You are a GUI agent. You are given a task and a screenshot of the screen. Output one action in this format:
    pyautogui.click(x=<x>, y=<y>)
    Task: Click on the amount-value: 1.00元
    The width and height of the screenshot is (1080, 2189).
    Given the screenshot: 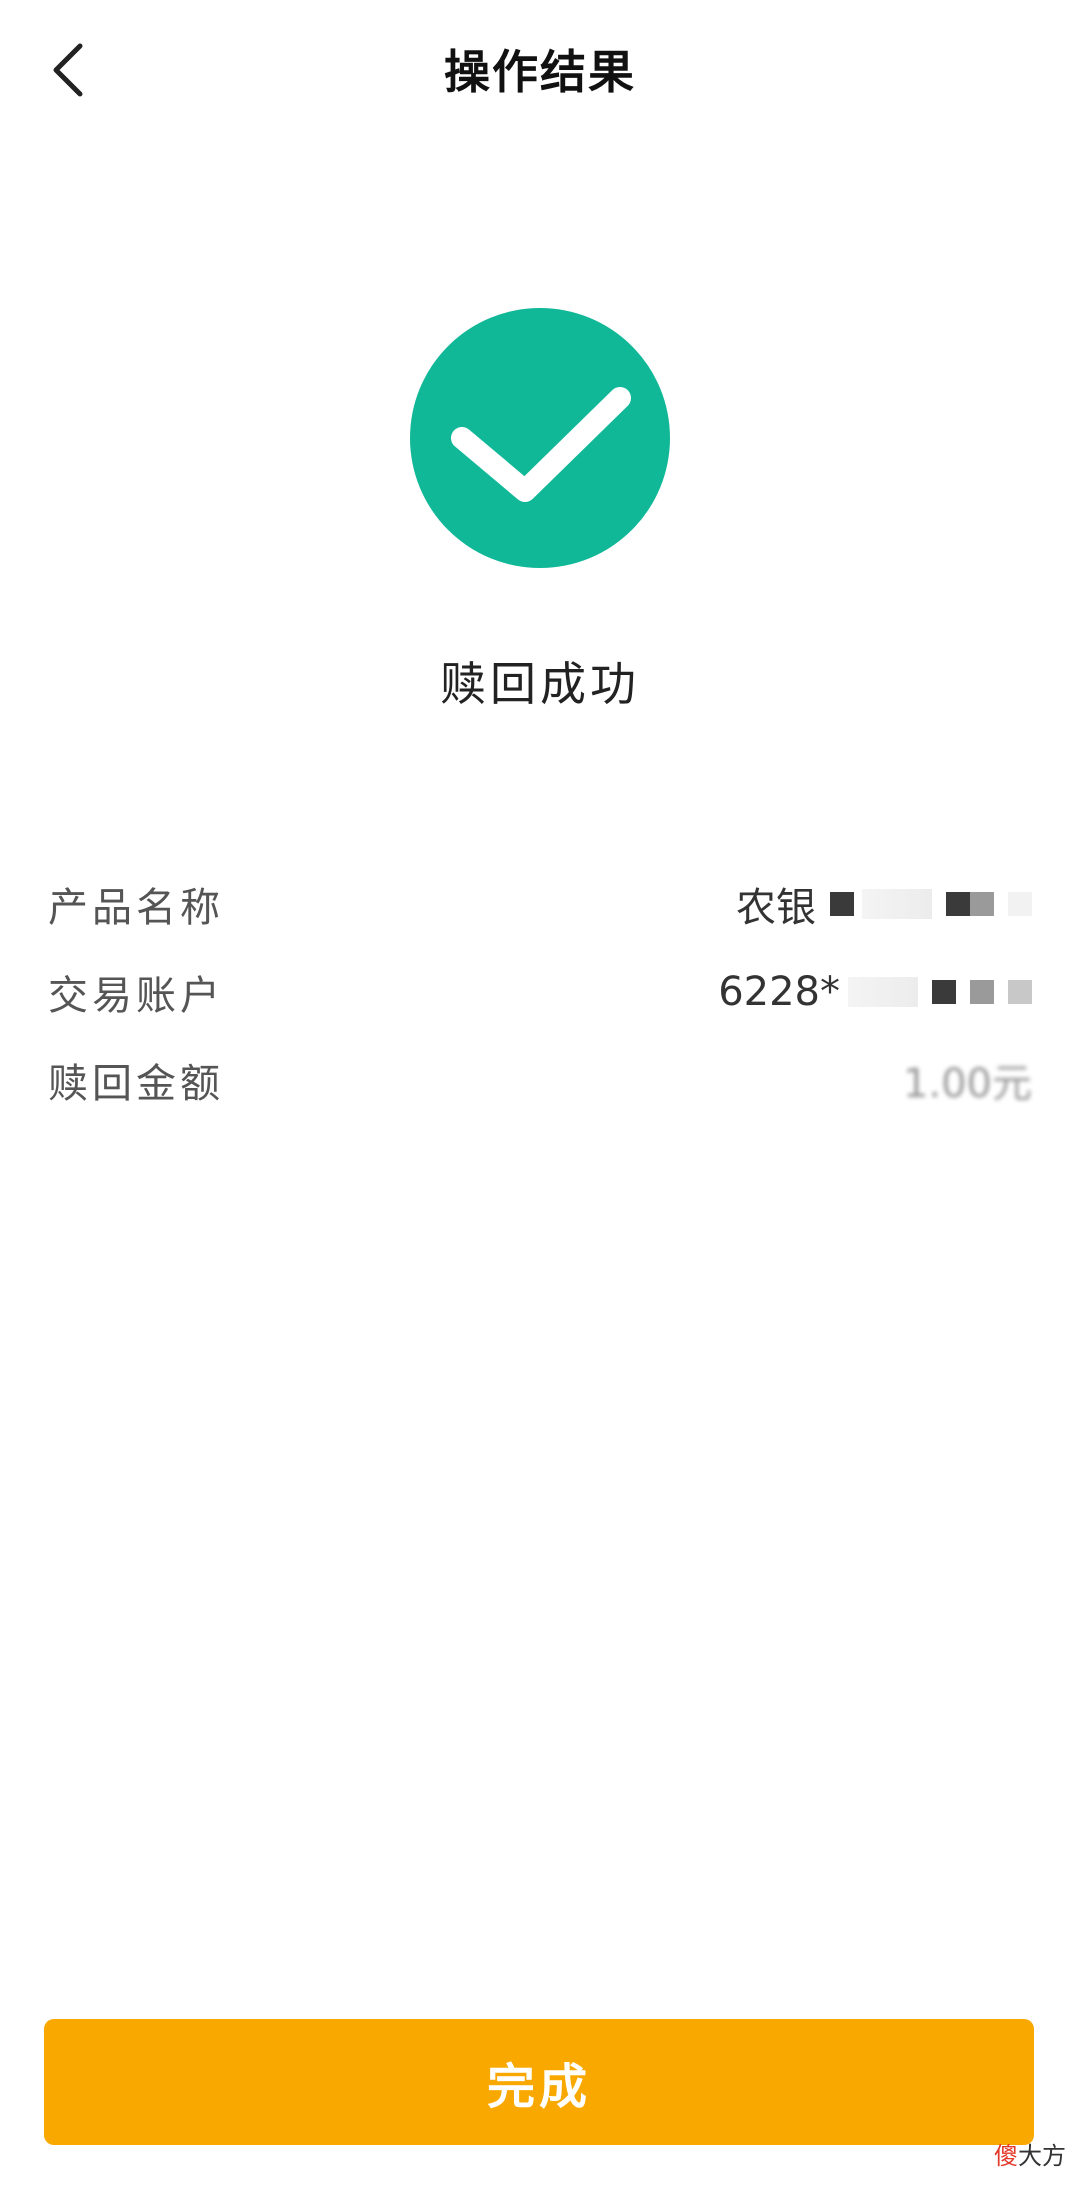 What is the action you would take?
    pyautogui.click(x=967, y=1080)
    